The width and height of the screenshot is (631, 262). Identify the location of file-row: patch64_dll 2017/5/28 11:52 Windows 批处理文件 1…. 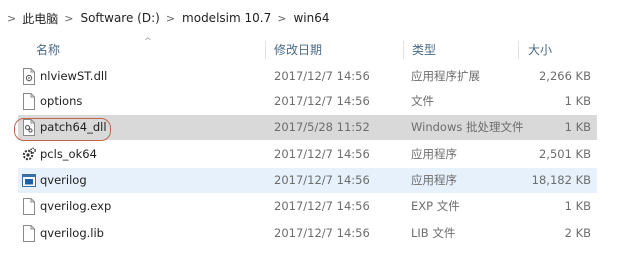
(307, 127).